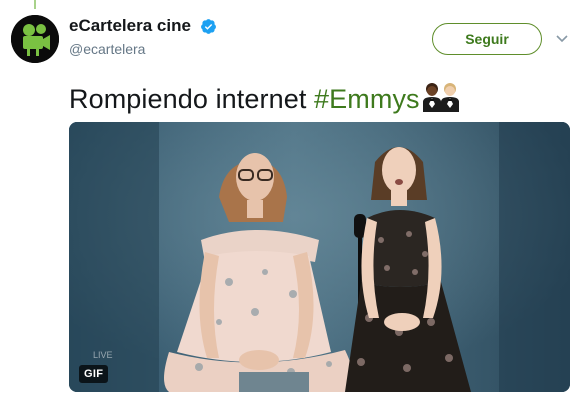  I want to click on tweet-header: eCartelera cine @ecartelera Seguir, so click(290, 39).